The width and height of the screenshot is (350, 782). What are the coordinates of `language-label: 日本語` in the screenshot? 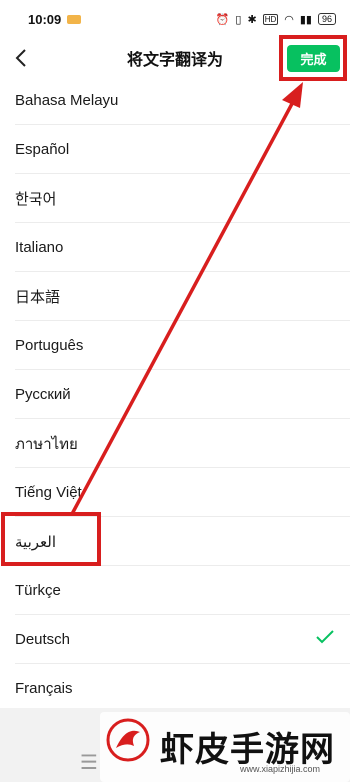 It's located at (38, 297).